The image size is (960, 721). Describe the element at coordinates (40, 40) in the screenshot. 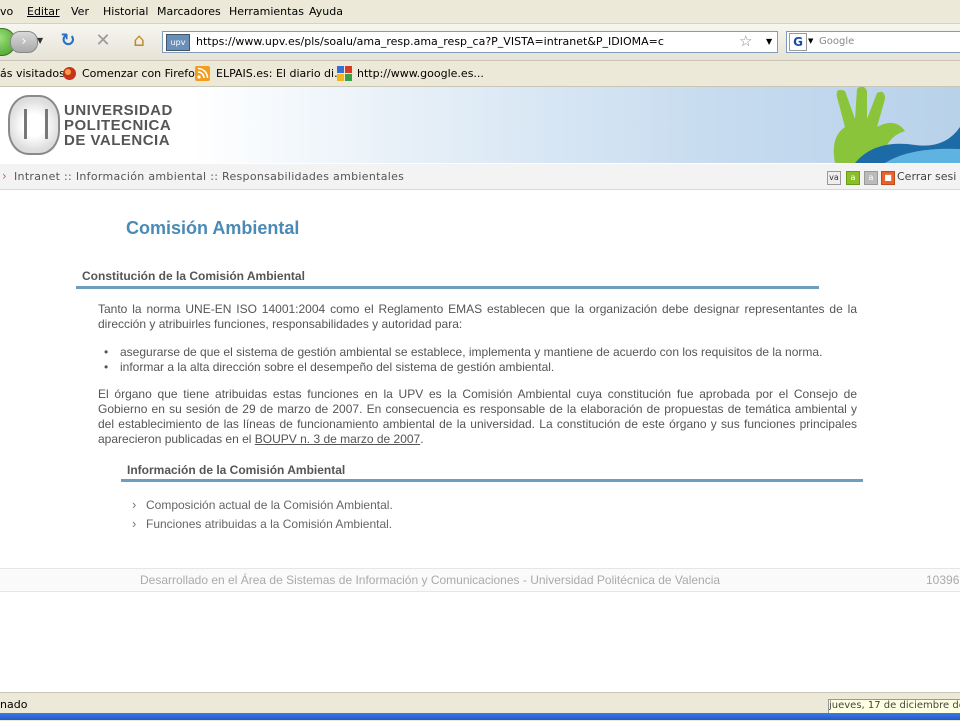

I see `history-dropdown-icon: ▼` at that location.